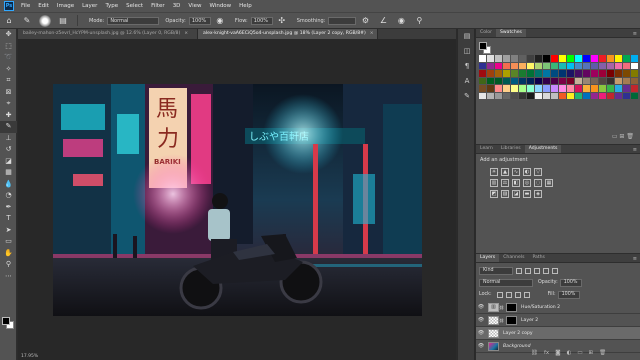  I want to click on hand-tool-icon: ✋, so click(8, 254).